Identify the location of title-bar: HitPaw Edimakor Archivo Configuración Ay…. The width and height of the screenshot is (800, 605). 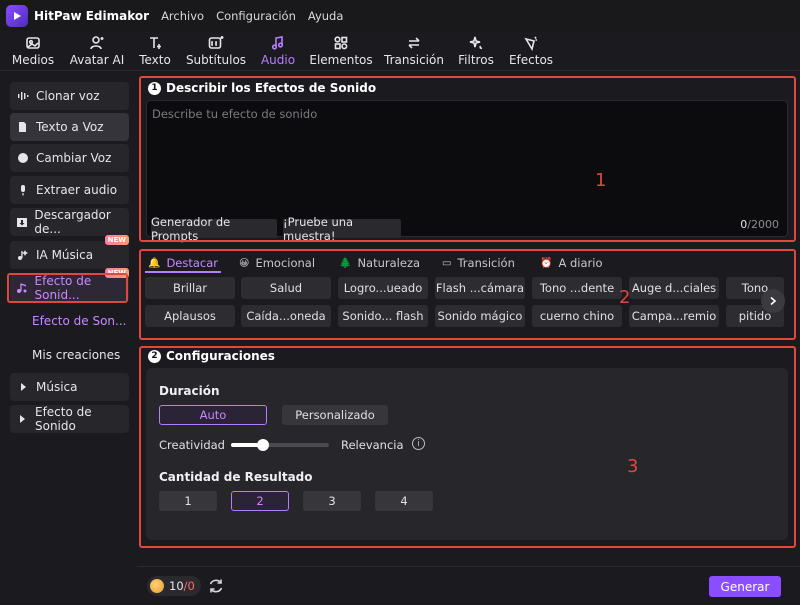
(400, 15).